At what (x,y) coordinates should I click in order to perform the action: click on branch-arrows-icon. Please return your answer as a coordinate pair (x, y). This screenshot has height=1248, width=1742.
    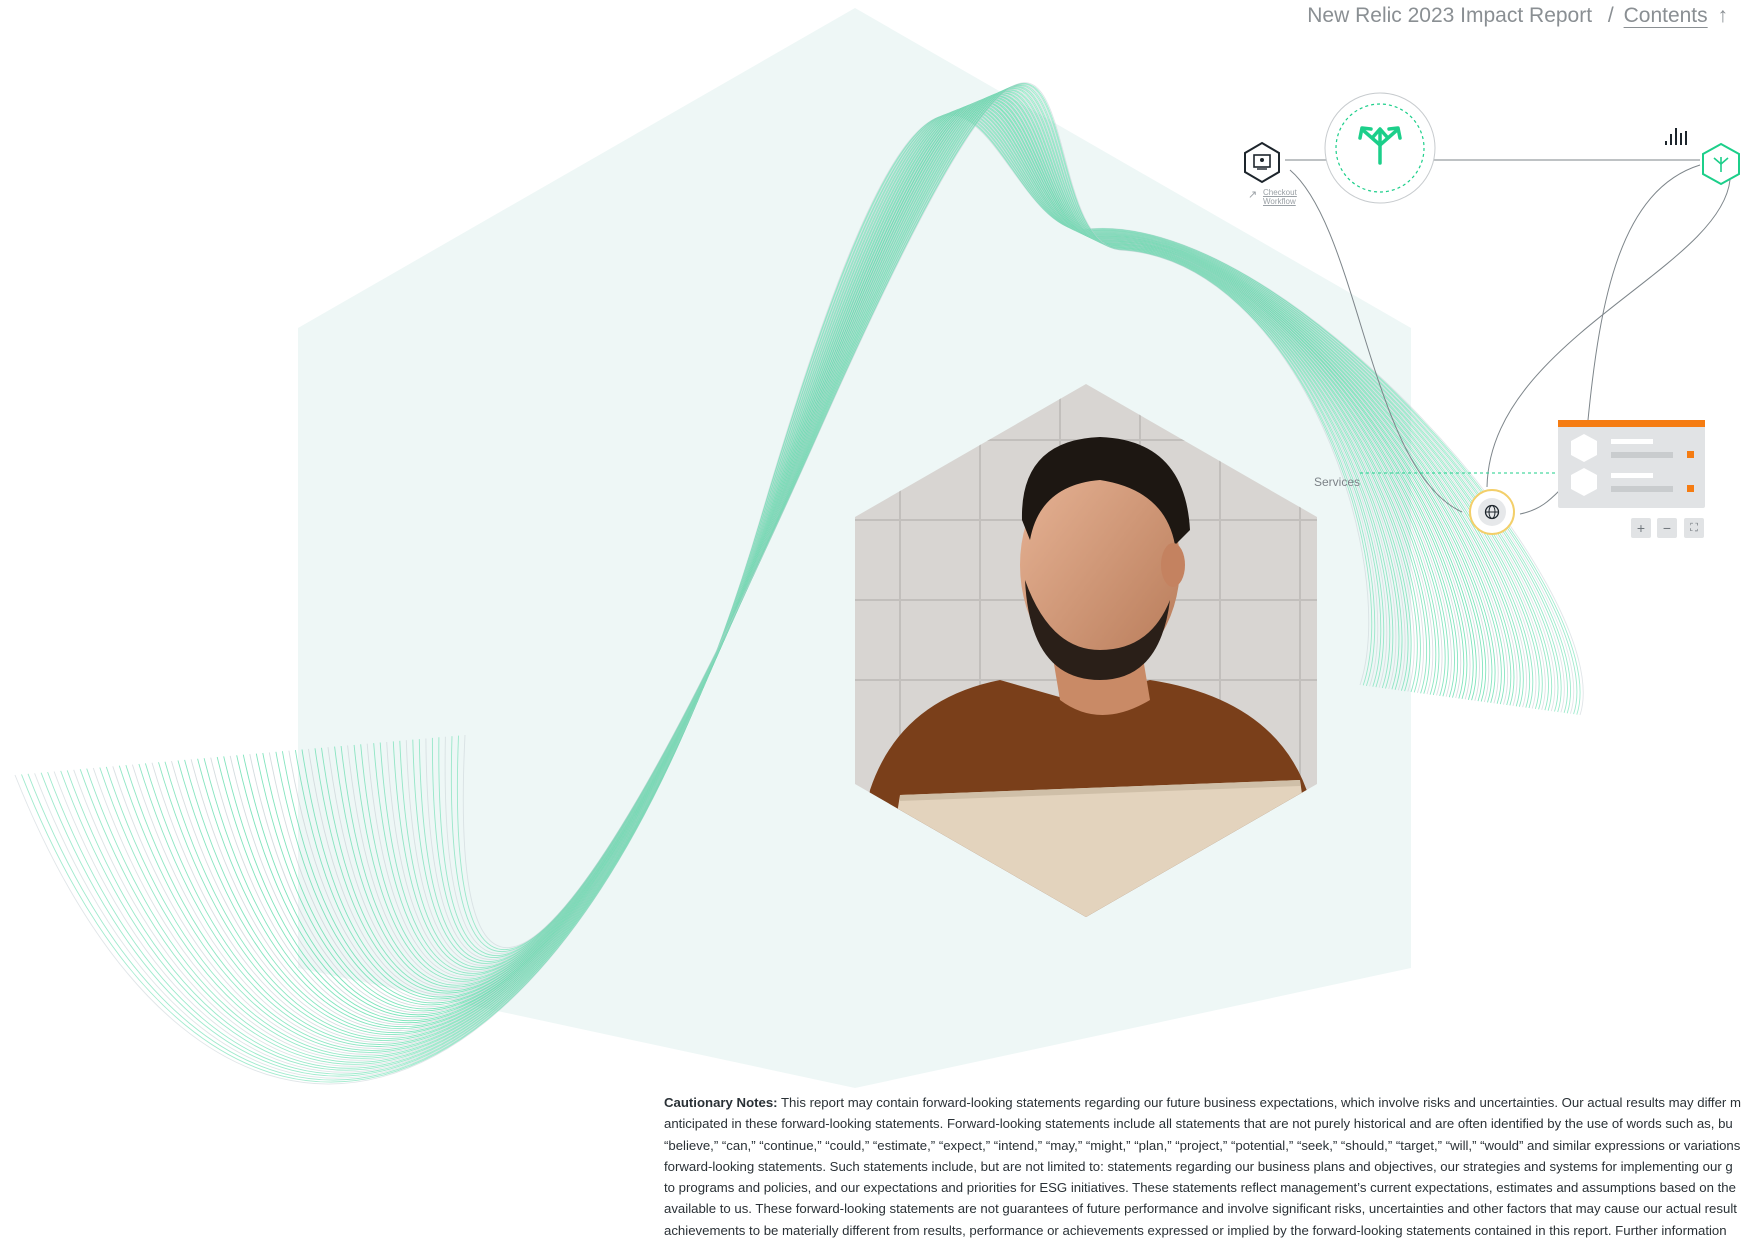
    Looking at the image, I should click on (1380, 148).